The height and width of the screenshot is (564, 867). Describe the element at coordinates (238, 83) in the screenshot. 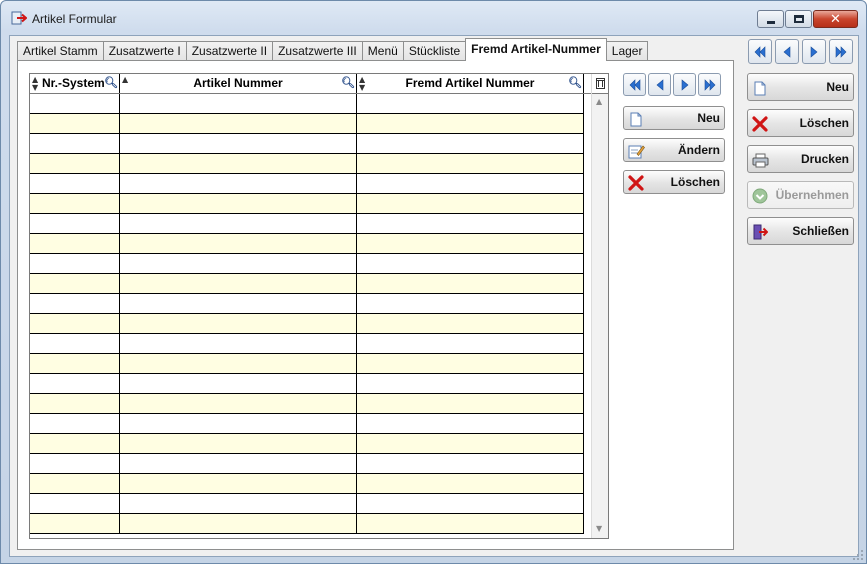

I see `column-header-artikel-nummer: ▲ Artikel Nummer 🔍︎` at that location.